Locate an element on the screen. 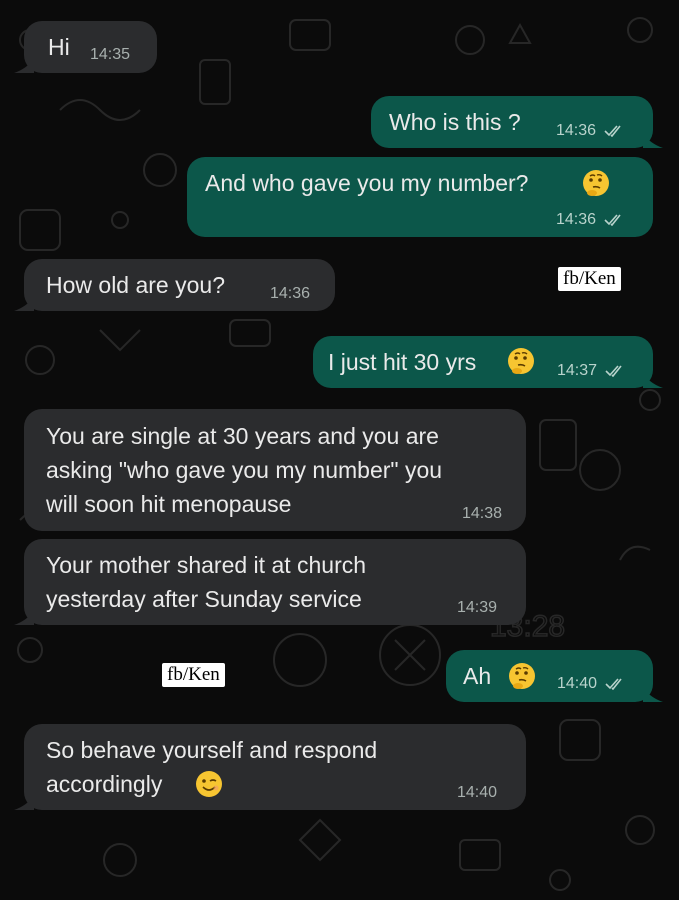 This screenshot has height=900, width=679. message-text: Who is this ? is located at coordinates (455, 122).